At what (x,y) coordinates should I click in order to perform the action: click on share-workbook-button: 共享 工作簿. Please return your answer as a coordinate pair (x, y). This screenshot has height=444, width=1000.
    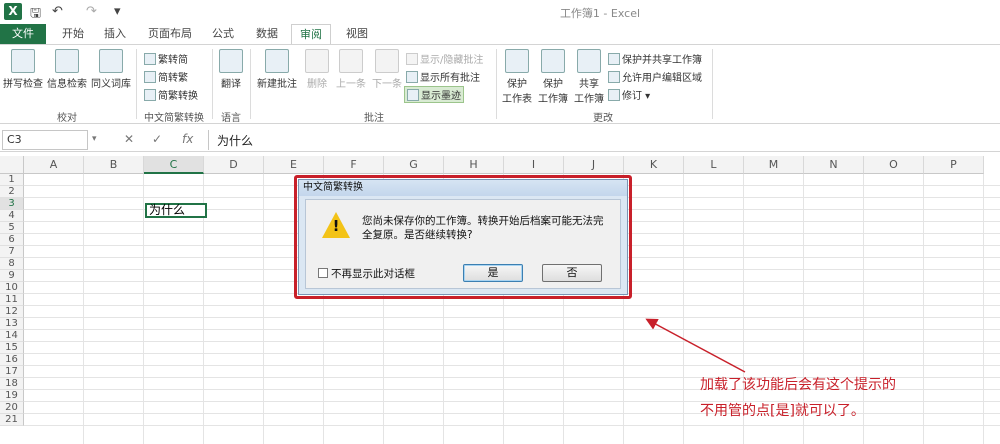
    Looking at the image, I should click on (589, 77).